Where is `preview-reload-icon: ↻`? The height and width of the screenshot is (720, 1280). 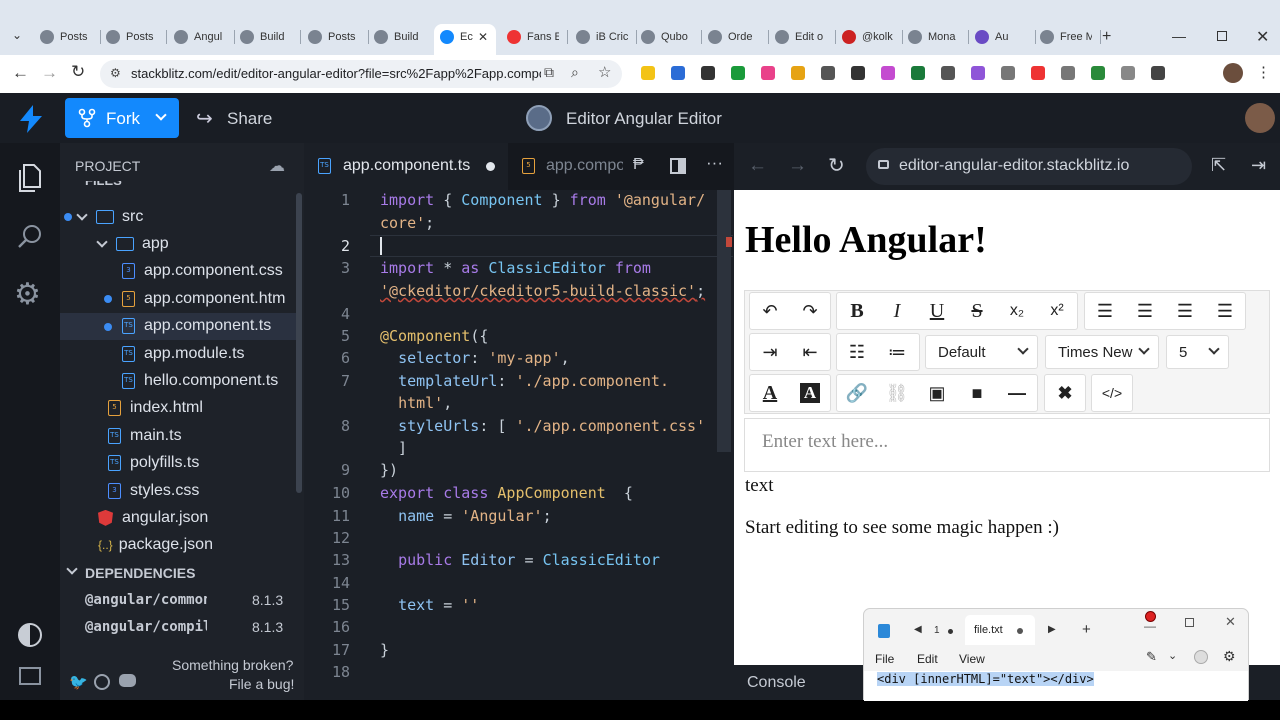 preview-reload-icon: ↻ is located at coordinates (836, 165).